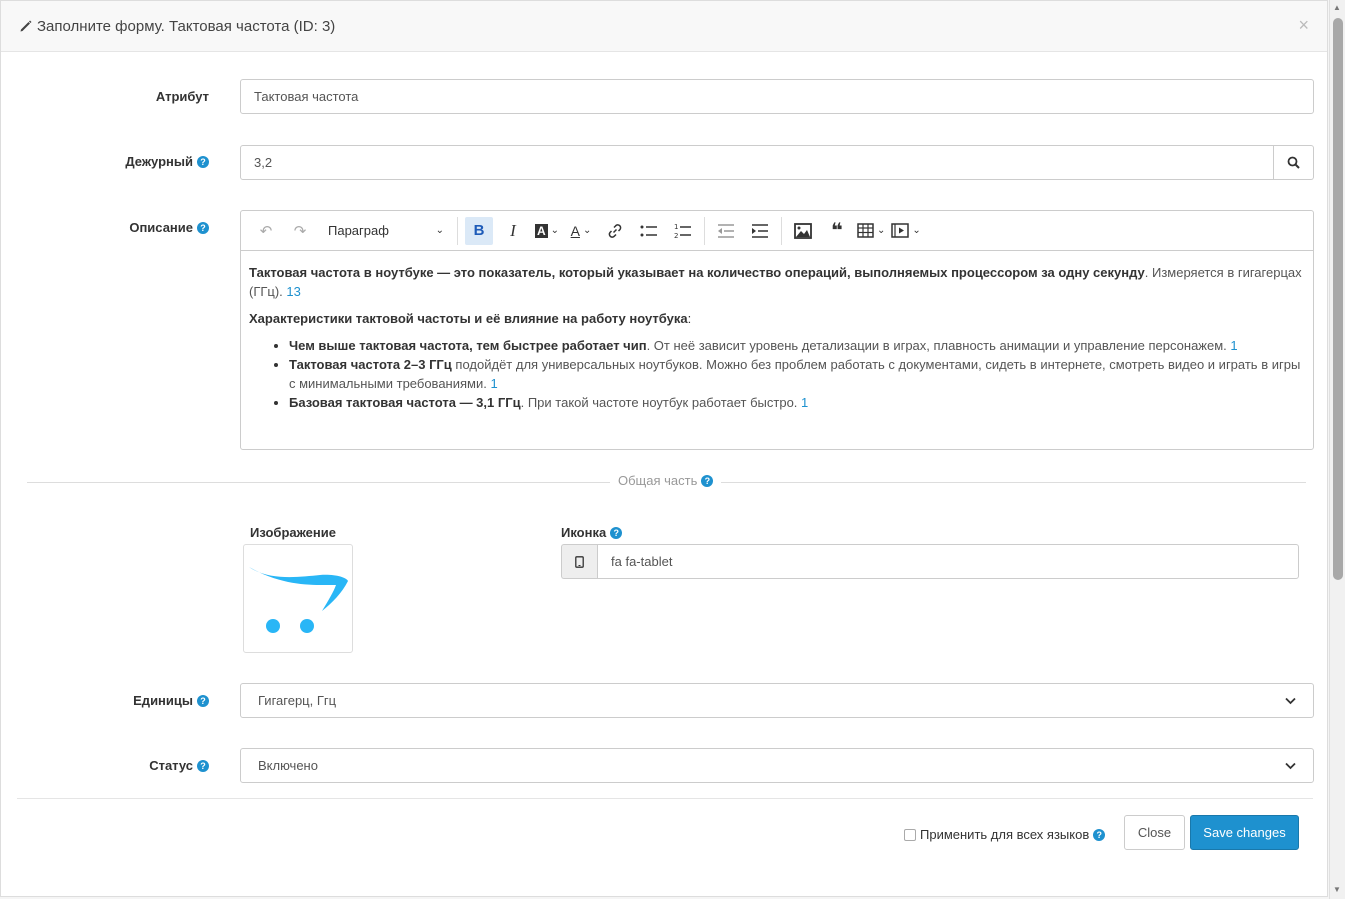 The image size is (1345, 899). I want to click on close-icon: ×, so click(1303, 25).